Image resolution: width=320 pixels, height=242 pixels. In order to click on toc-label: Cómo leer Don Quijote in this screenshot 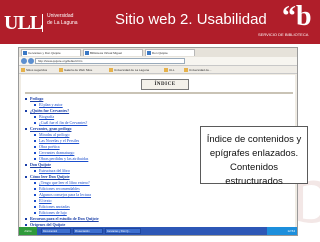, I will do `click(50, 176)`.